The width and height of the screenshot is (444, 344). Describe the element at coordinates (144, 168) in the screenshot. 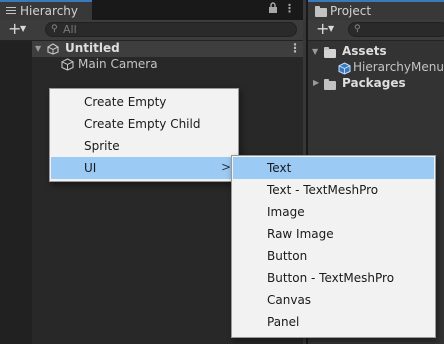

I see `menu-item-ui: UI >` at that location.